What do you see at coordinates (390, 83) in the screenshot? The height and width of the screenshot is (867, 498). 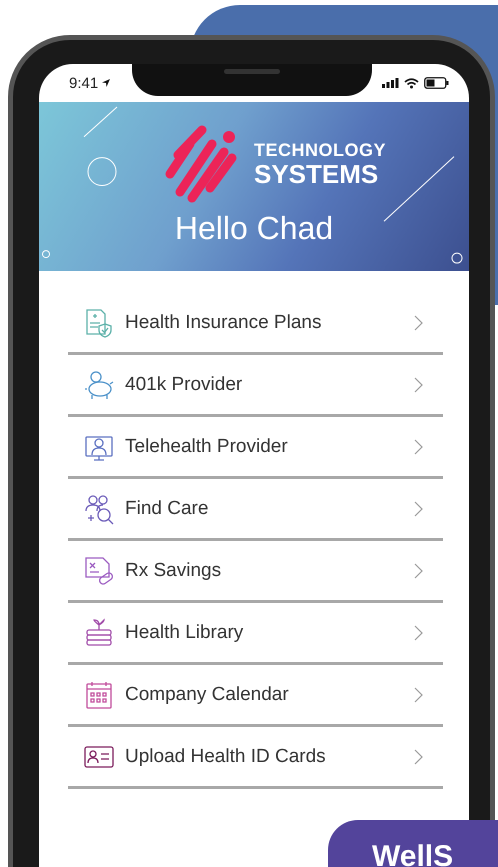 I see `signal-icon` at bounding box center [390, 83].